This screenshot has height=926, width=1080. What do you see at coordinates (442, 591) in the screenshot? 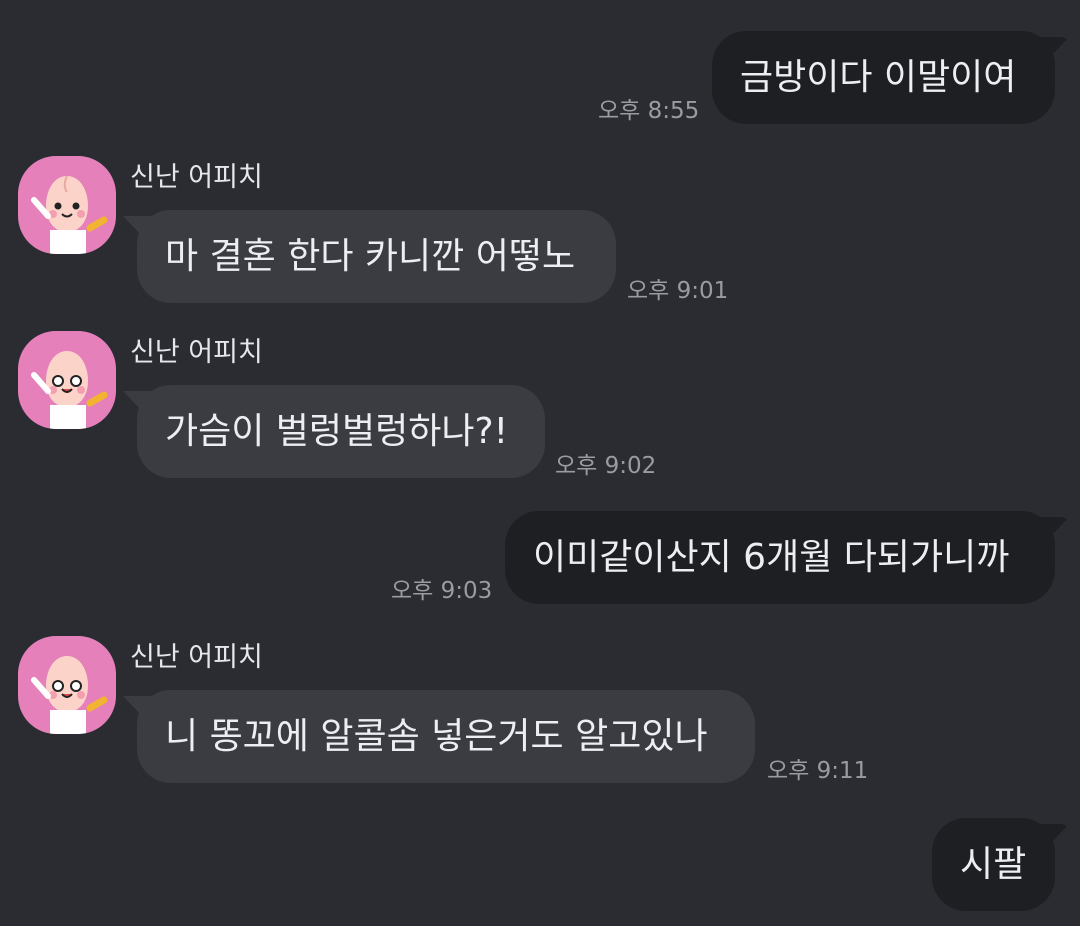
I see `message-time: 오후 9:03` at bounding box center [442, 591].